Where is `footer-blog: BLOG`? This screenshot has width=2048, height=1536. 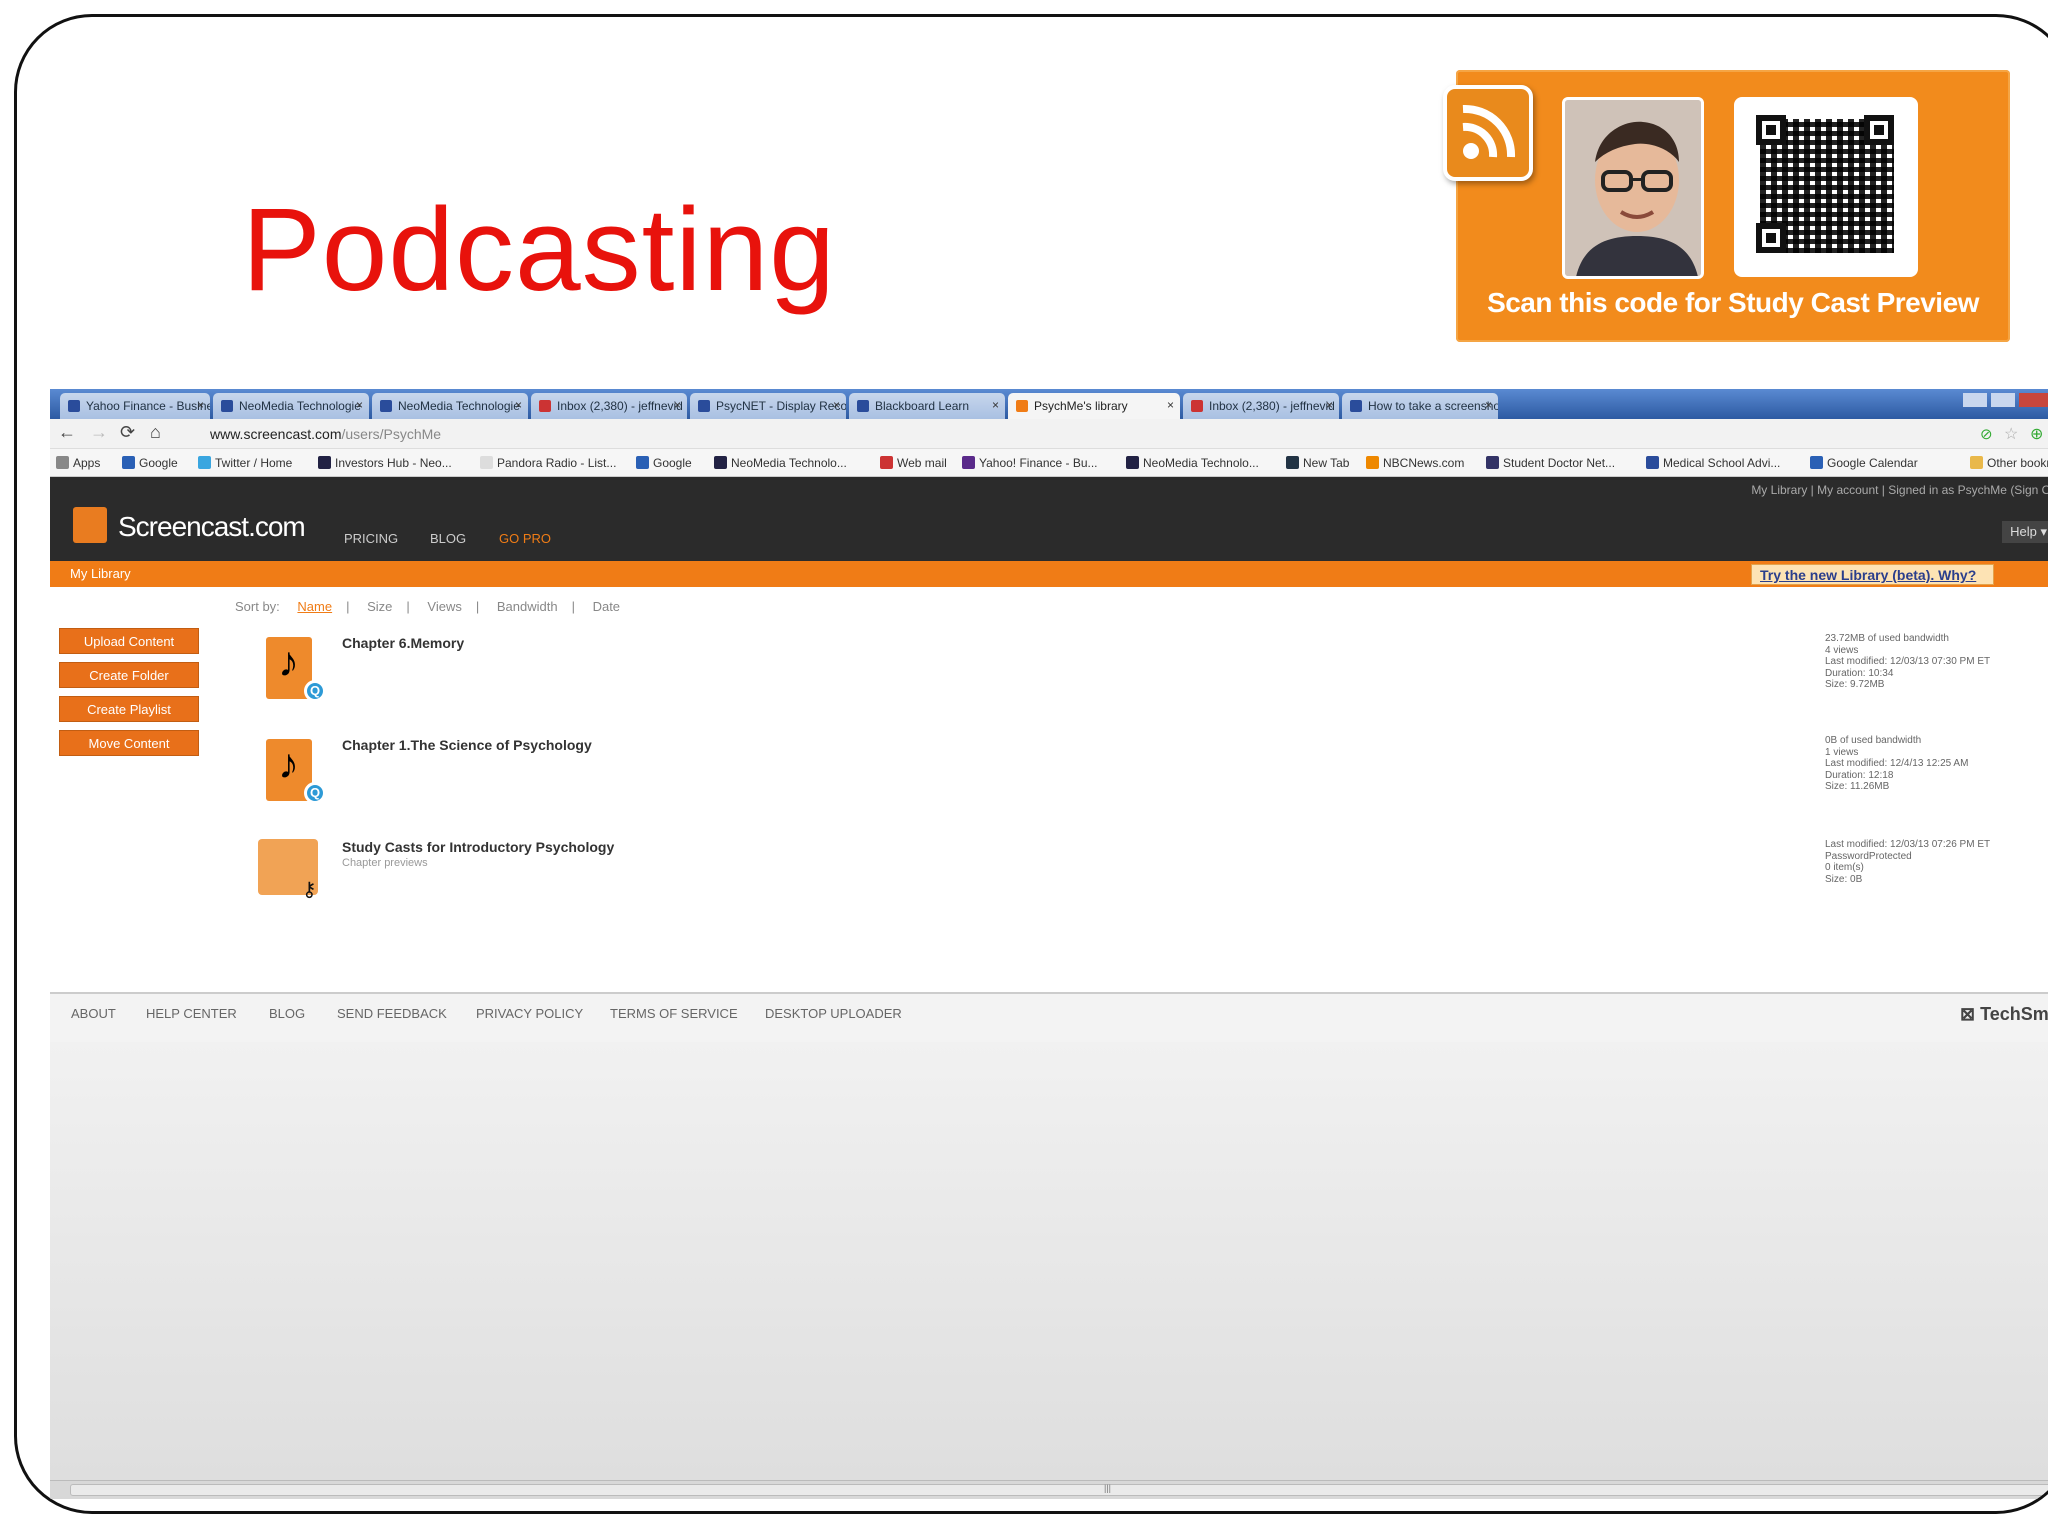
footer-blog: BLOG is located at coordinates (287, 1013).